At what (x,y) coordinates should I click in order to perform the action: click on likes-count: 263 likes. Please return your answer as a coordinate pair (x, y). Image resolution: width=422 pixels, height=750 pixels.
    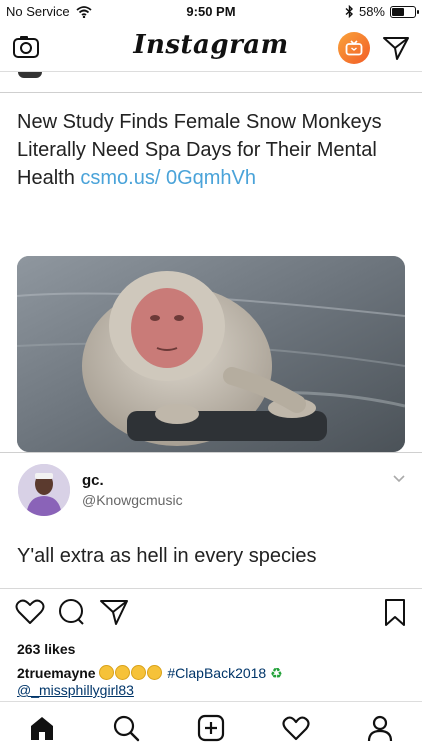
    Looking at the image, I should click on (46, 649).